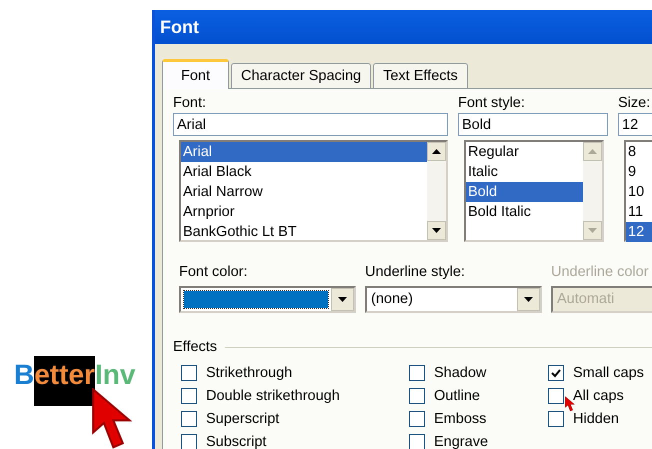  What do you see at coordinates (639, 212) in the screenshot?
I see `list-item: 11` at bounding box center [639, 212].